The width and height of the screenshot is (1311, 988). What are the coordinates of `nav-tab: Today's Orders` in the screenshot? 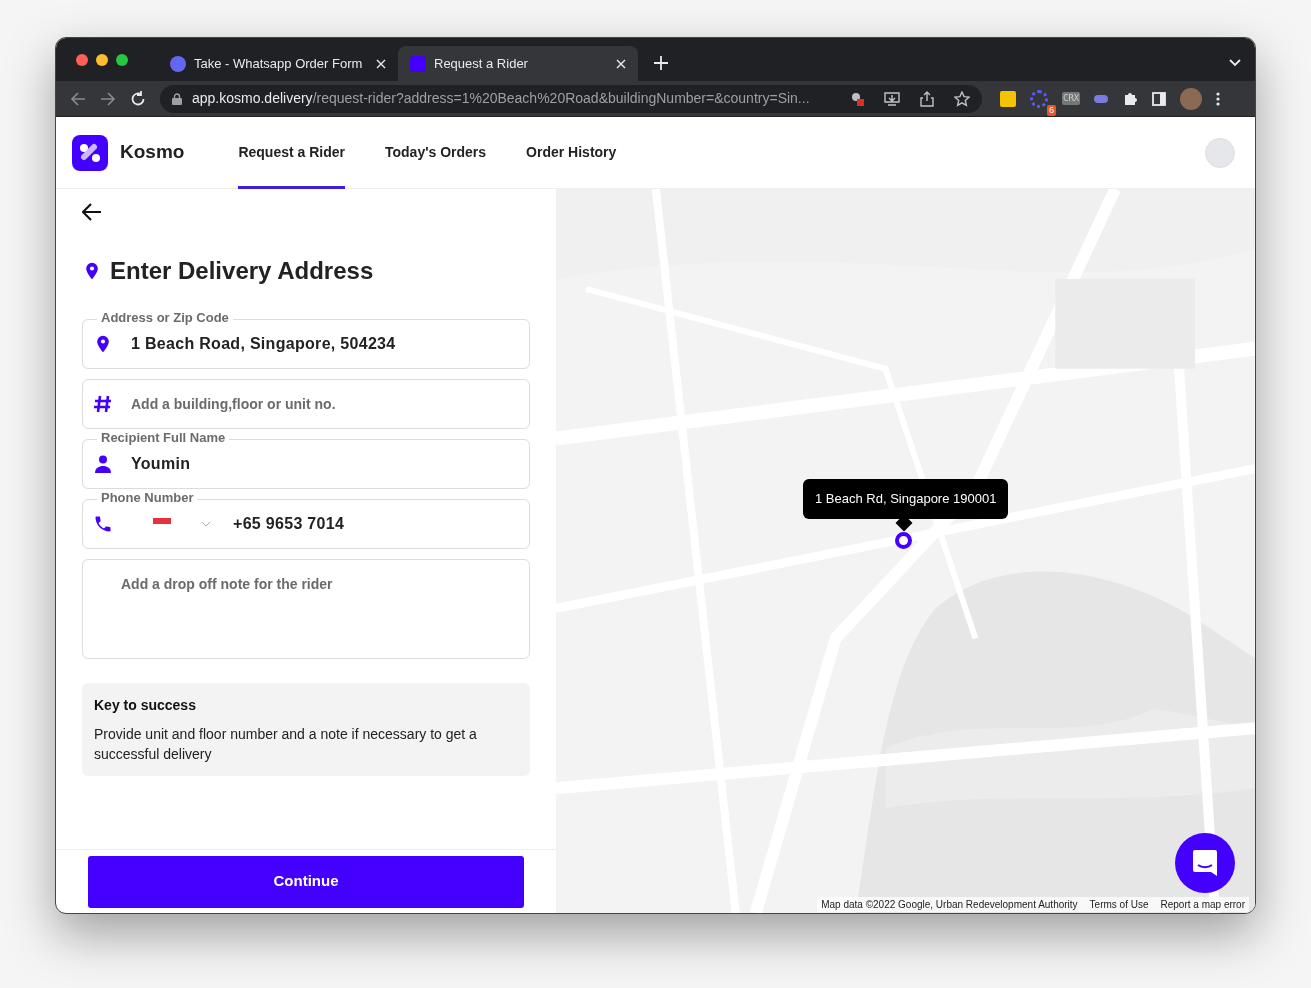 It's located at (436, 152).